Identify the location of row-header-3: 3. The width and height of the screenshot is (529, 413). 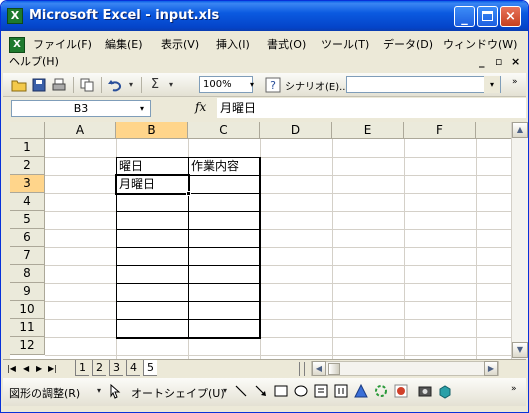
(27, 184).